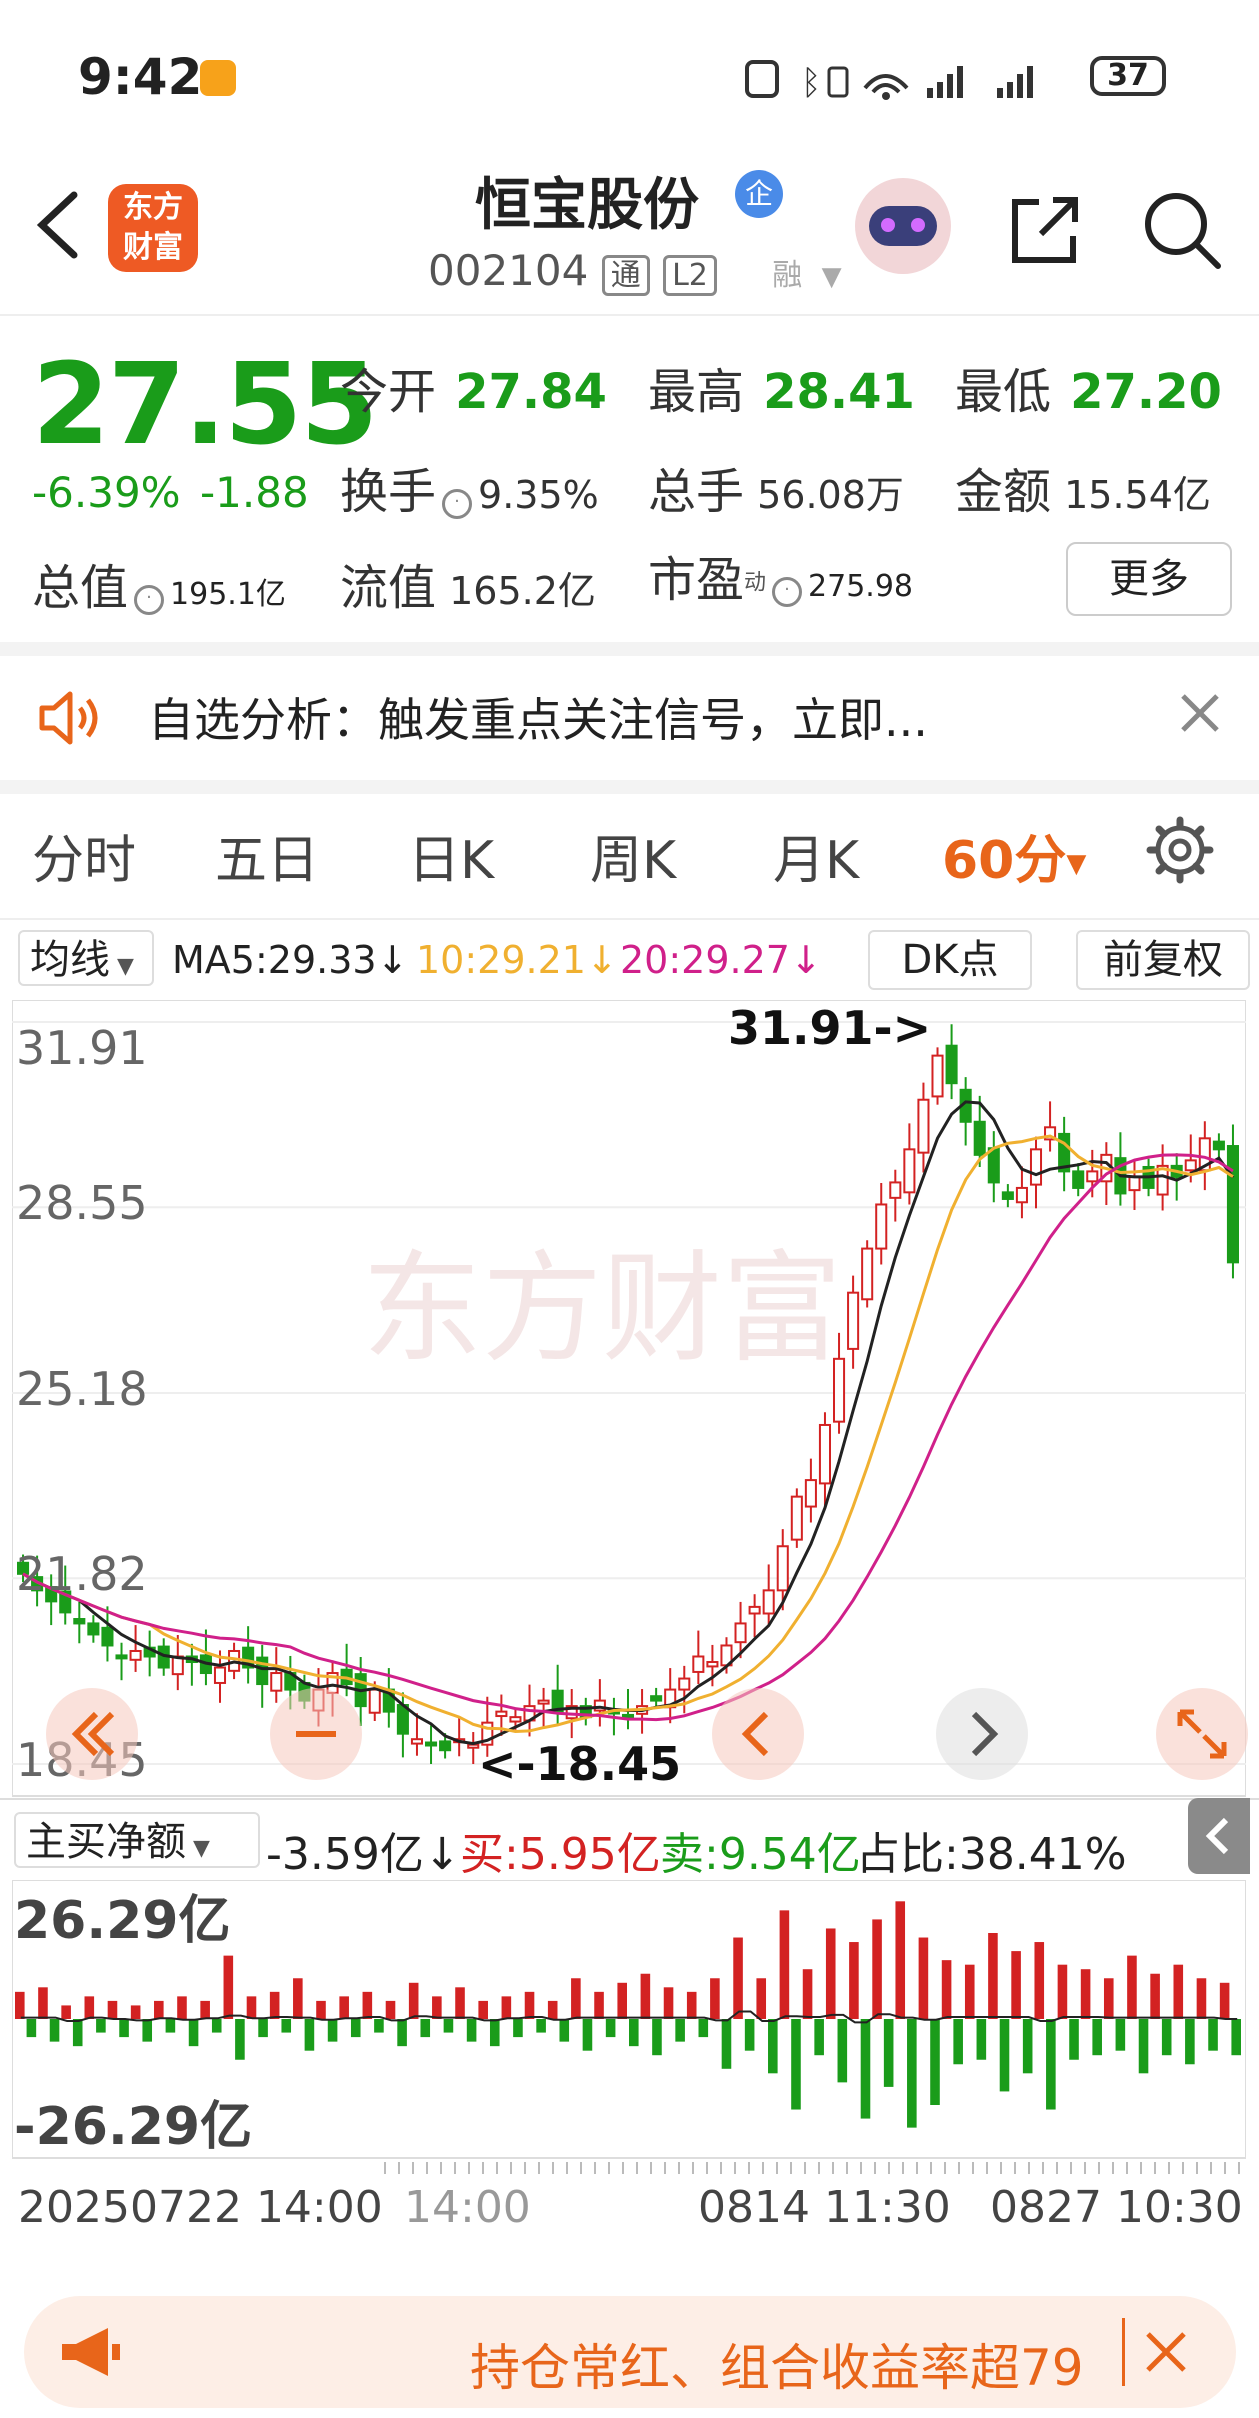 This screenshot has height=2418, width=1259. I want to click on search-icon, so click(1182, 230).